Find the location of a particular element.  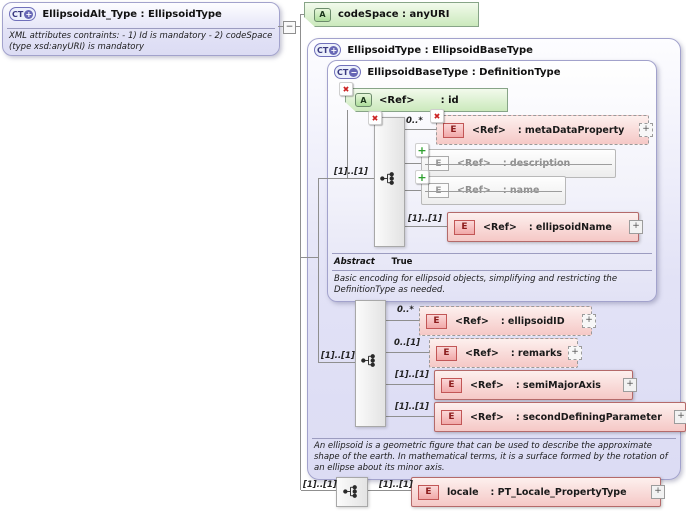

element-ellipsoidname: E <Ref> : ellipsoidName is located at coordinates (543, 227).